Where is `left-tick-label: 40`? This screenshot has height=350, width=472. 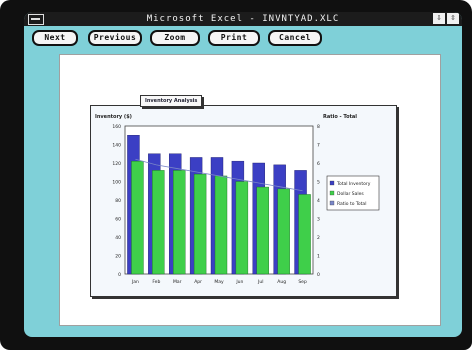
left-tick-label: 40 is located at coordinates (118, 238).